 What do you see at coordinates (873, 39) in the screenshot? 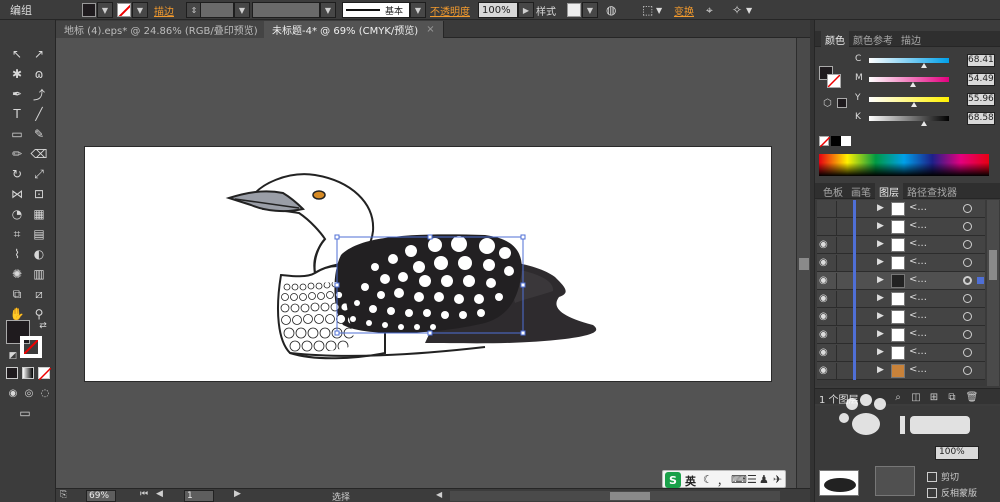
I see `tab-color-guide: 颜色参考` at bounding box center [873, 39].